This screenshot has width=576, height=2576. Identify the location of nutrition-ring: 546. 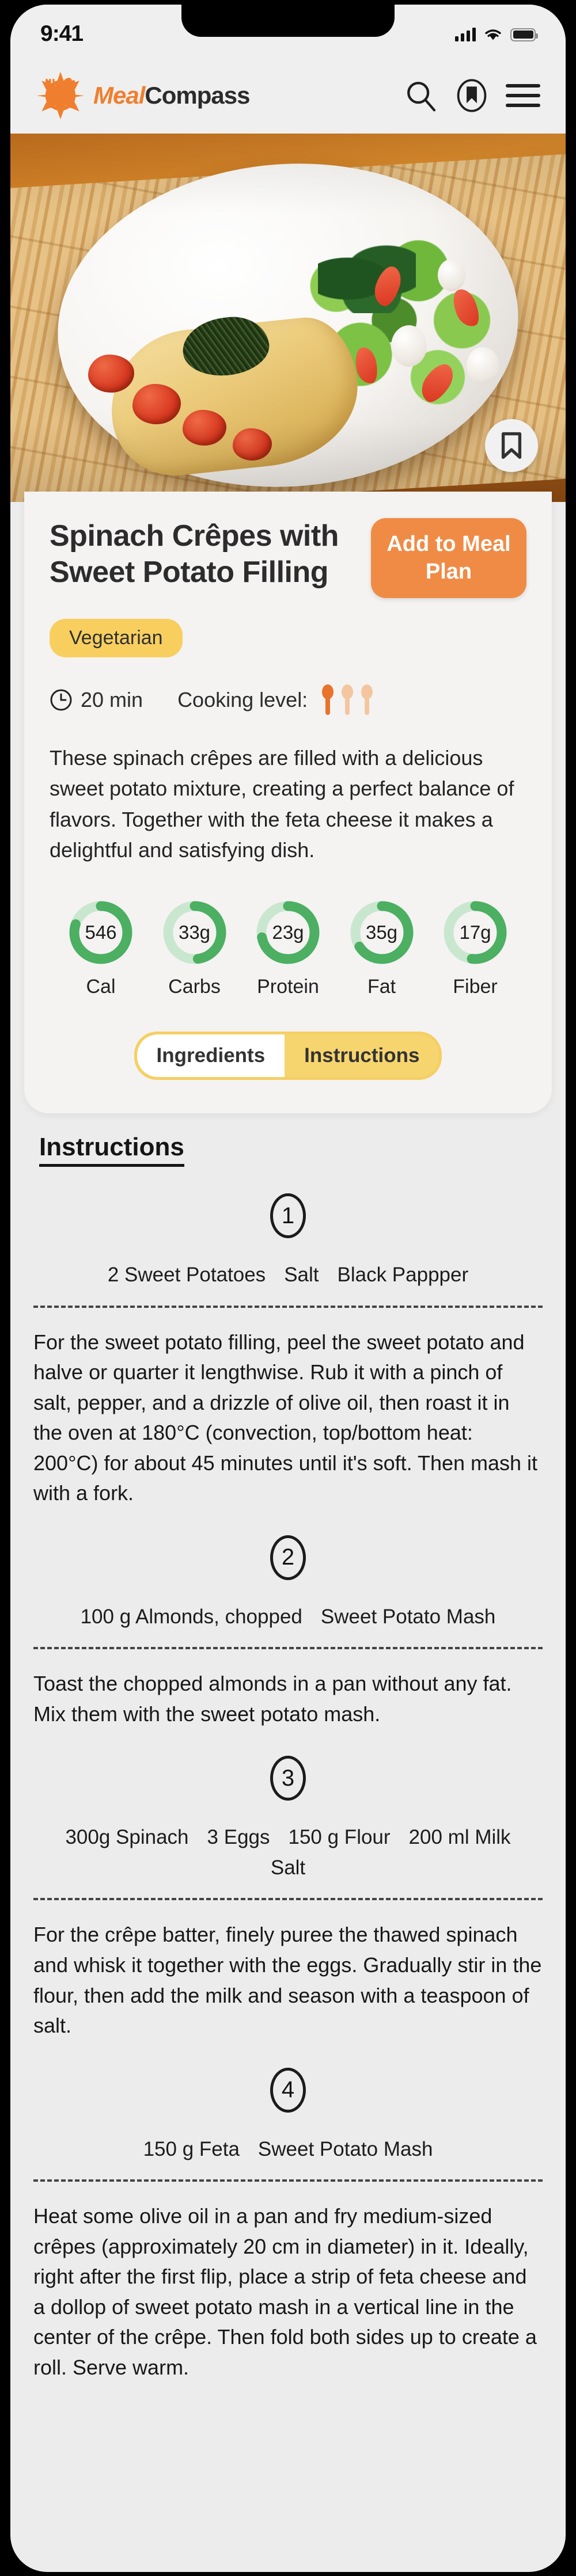
(101, 933).